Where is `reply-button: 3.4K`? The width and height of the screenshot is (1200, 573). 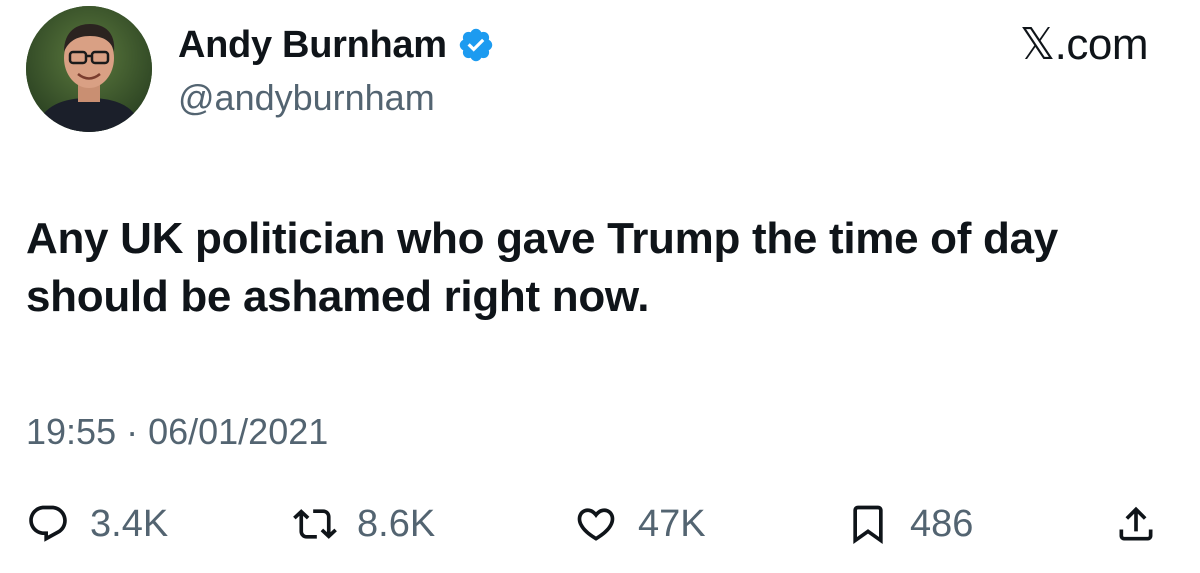 reply-button: 3.4K is located at coordinates (97, 524).